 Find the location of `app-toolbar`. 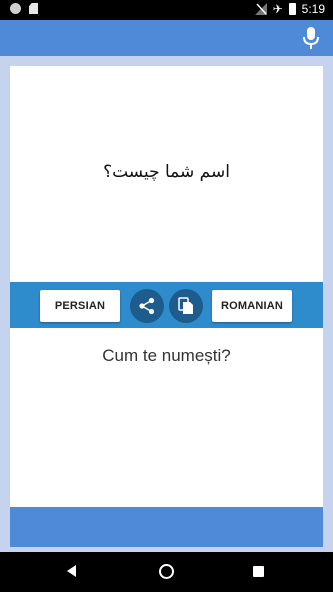

app-toolbar is located at coordinates (166, 38).